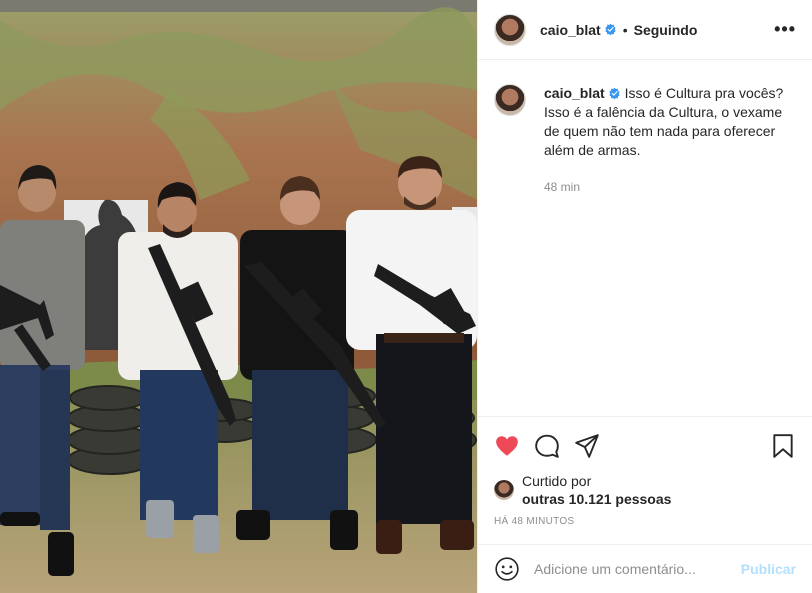 The width and height of the screenshot is (812, 593). I want to click on bookmark-icon, so click(783, 446).